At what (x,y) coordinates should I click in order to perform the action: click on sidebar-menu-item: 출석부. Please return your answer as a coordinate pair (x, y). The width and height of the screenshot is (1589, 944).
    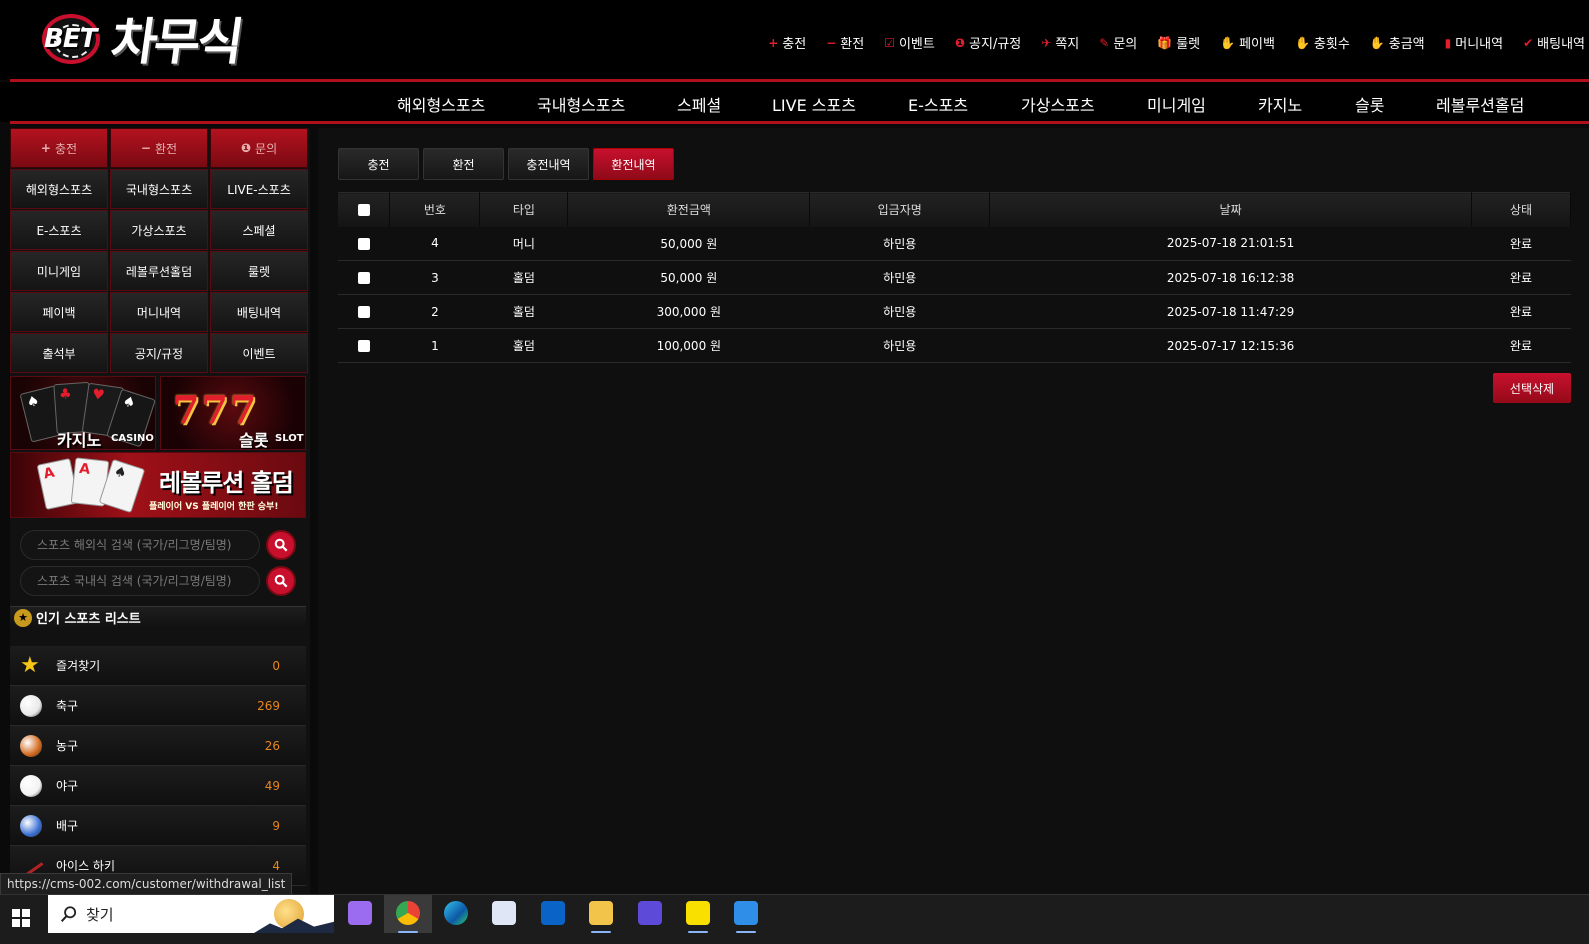
    Looking at the image, I should click on (59, 353).